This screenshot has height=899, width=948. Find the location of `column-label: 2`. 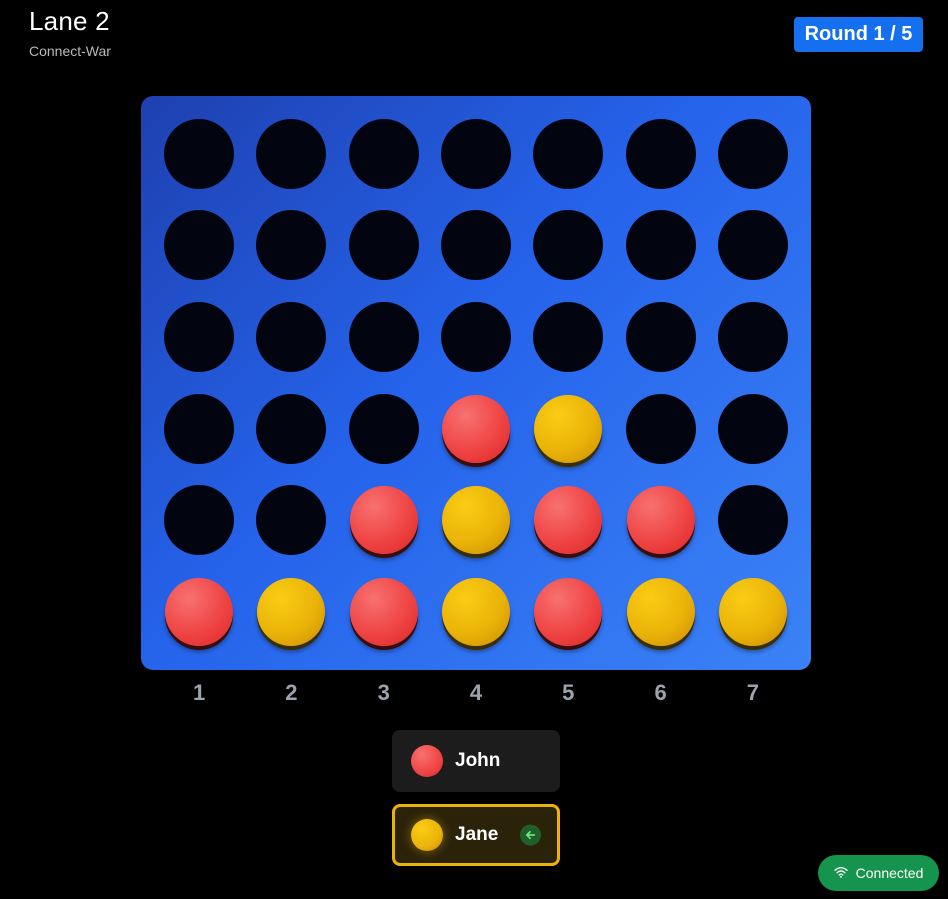

column-label: 2 is located at coordinates (291, 693).